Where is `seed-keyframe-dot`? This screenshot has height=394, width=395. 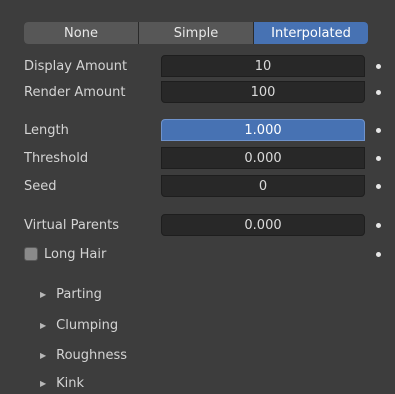 seed-keyframe-dot is located at coordinates (378, 186).